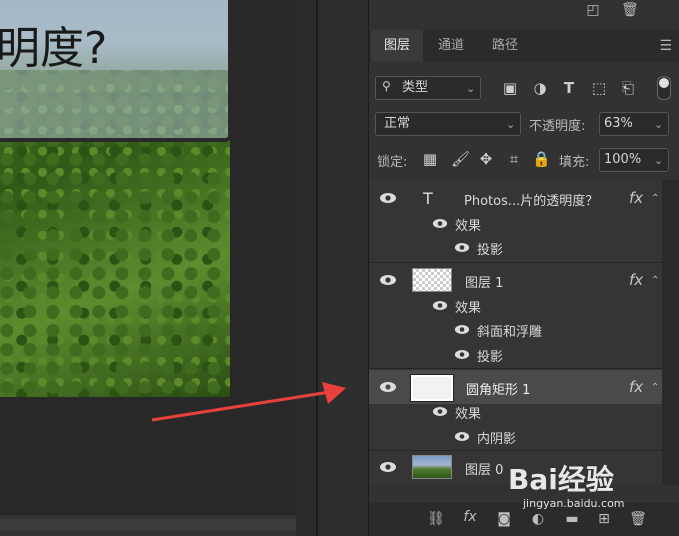 The width and height of the screenshot is (679, 536). I want to click on baidu-watermark-logo: Bai经验, so click(561, 479).